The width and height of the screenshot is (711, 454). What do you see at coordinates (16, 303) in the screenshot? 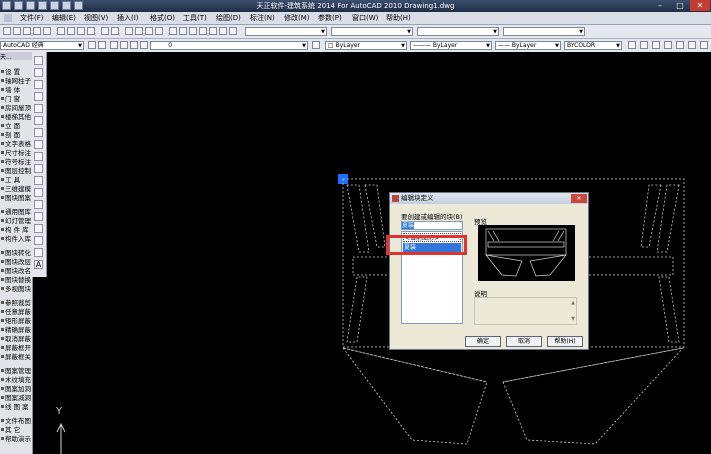
I see `menu-xref-clip: 参照裁剪` at bounding box center [16, 303].